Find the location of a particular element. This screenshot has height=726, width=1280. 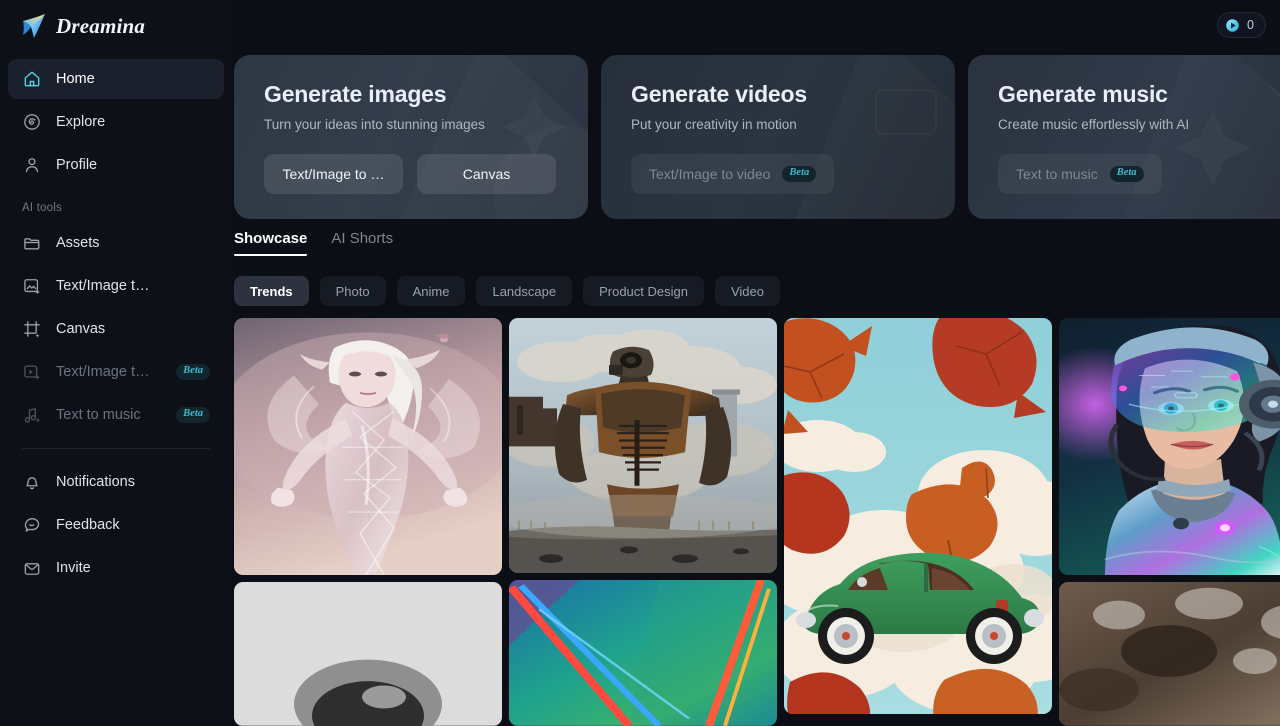

credits-badge: 0 is located at coordinates (1241, 25).